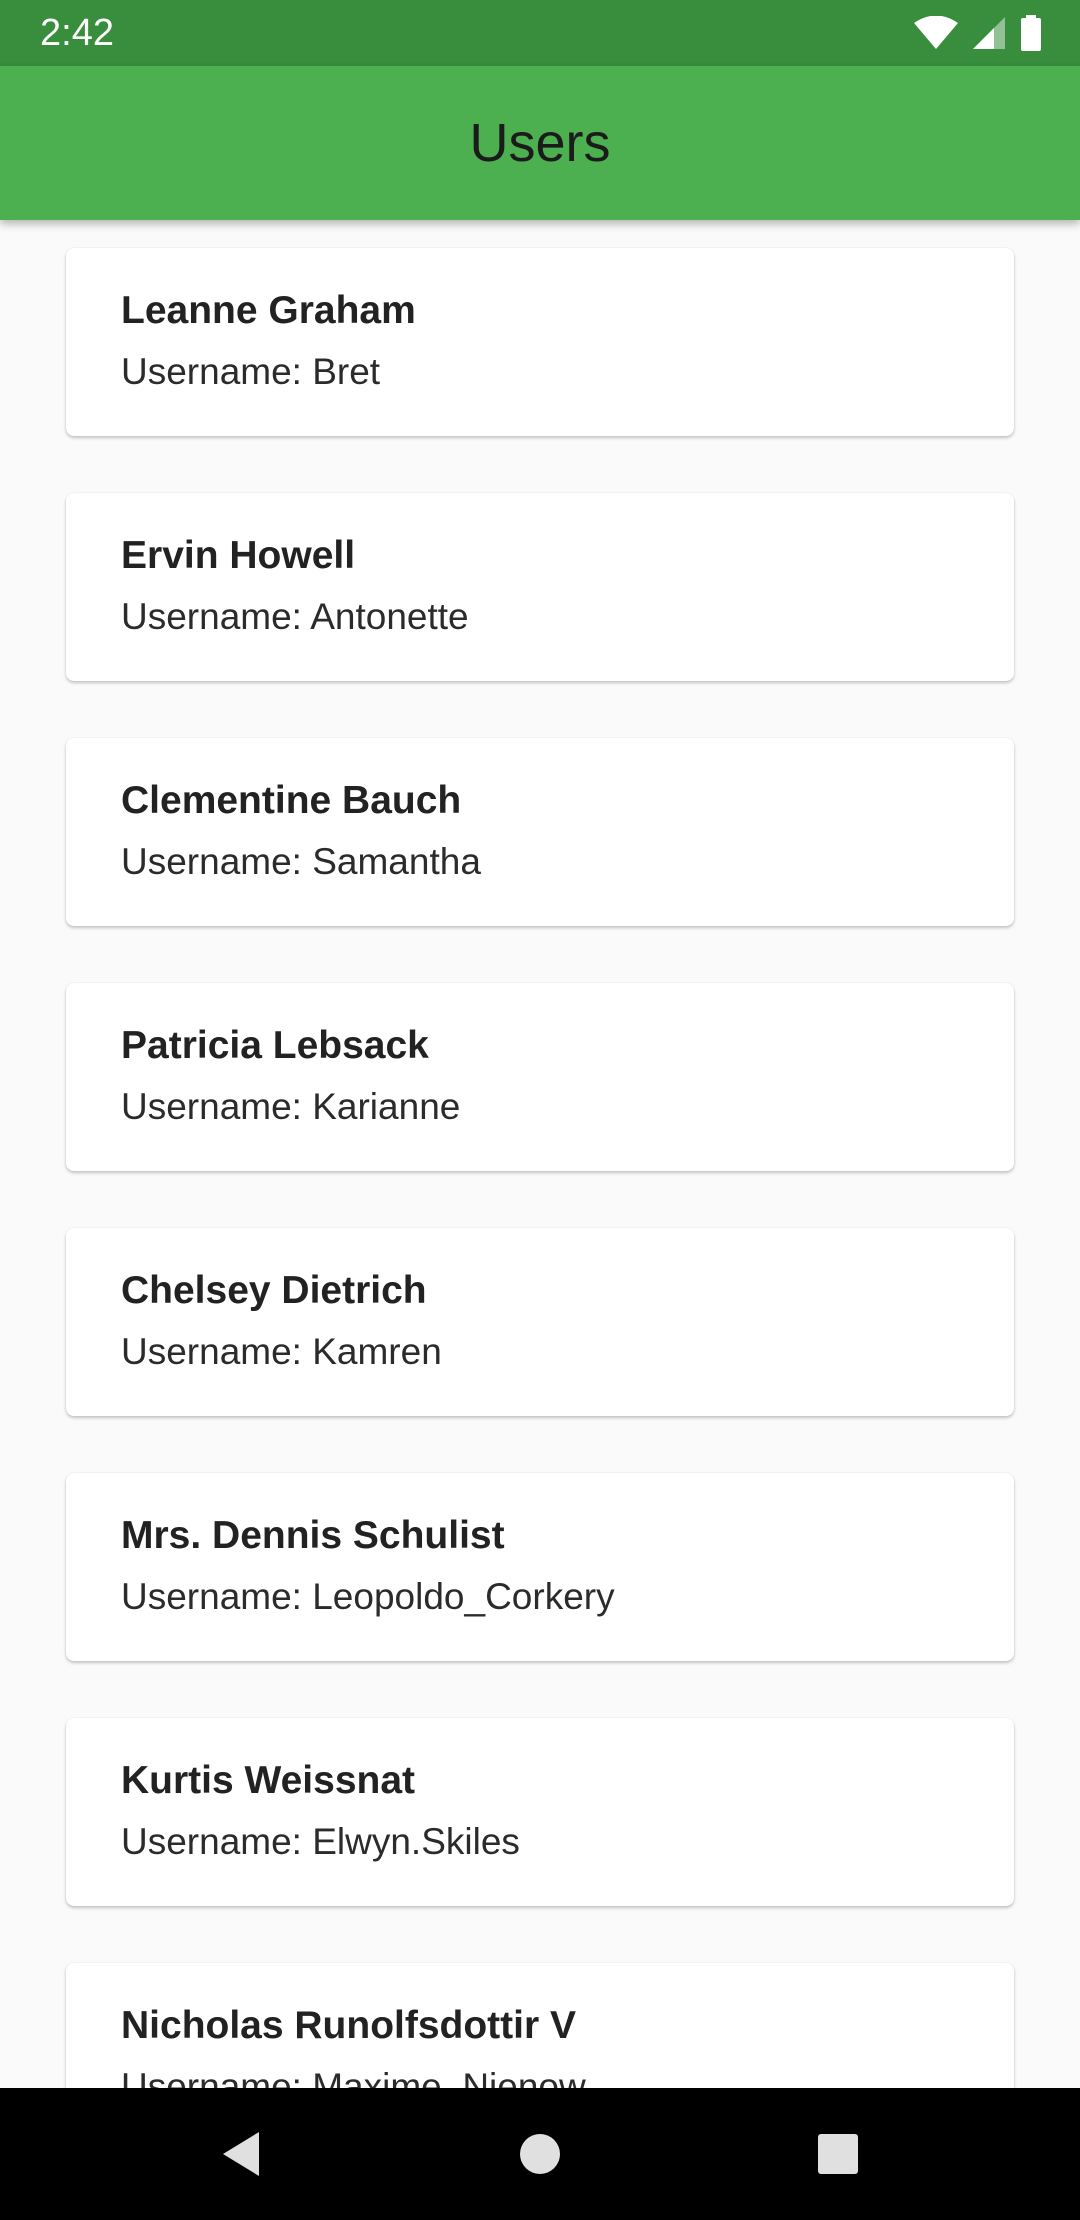 This screenshot has width=1080, height=2220. Describe the element at coordinates (377, 1351) in the screenshot. I see `username-value: Kamren` at that location.